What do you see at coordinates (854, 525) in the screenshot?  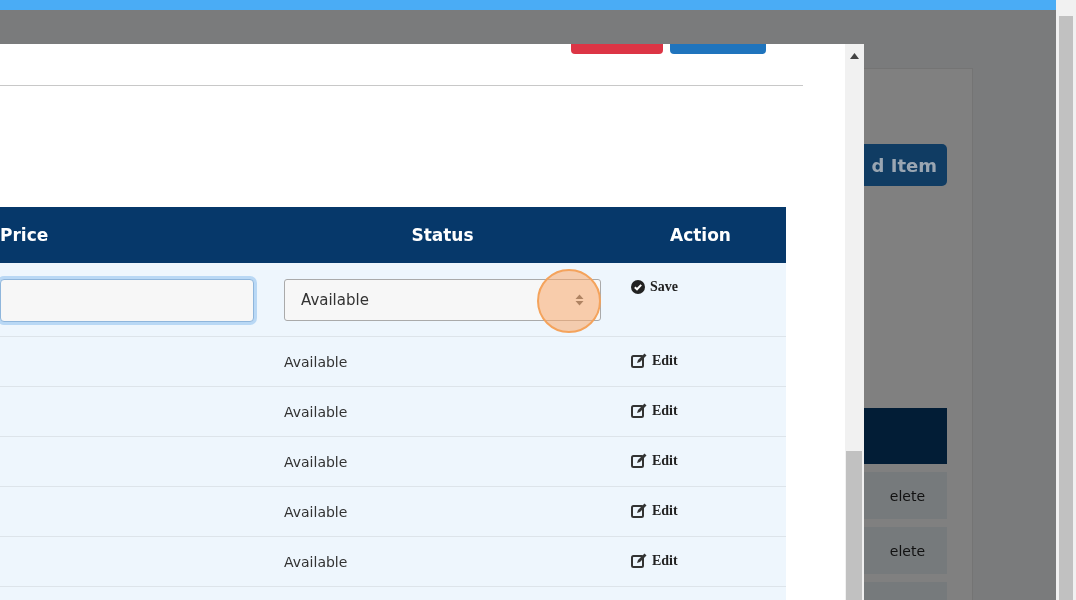 I see `scrollbar-thumb` at bounding box center [854, 525].